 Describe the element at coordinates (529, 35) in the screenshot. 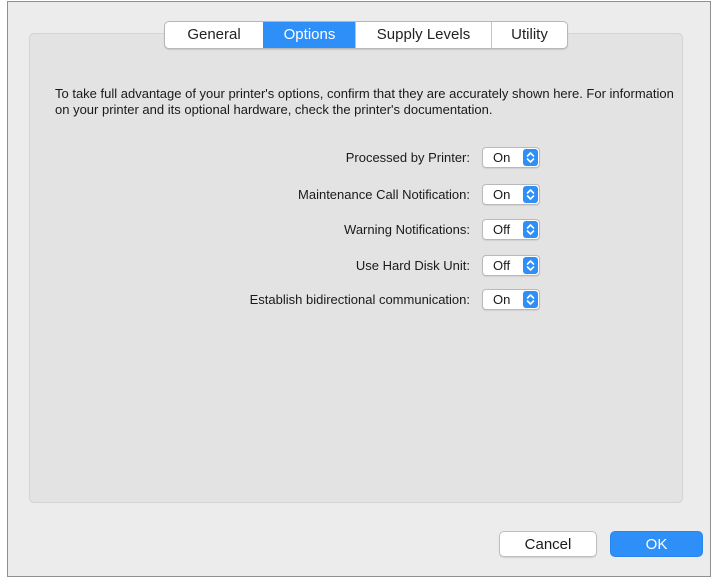

I see `tab-utility: Utility` at that location.